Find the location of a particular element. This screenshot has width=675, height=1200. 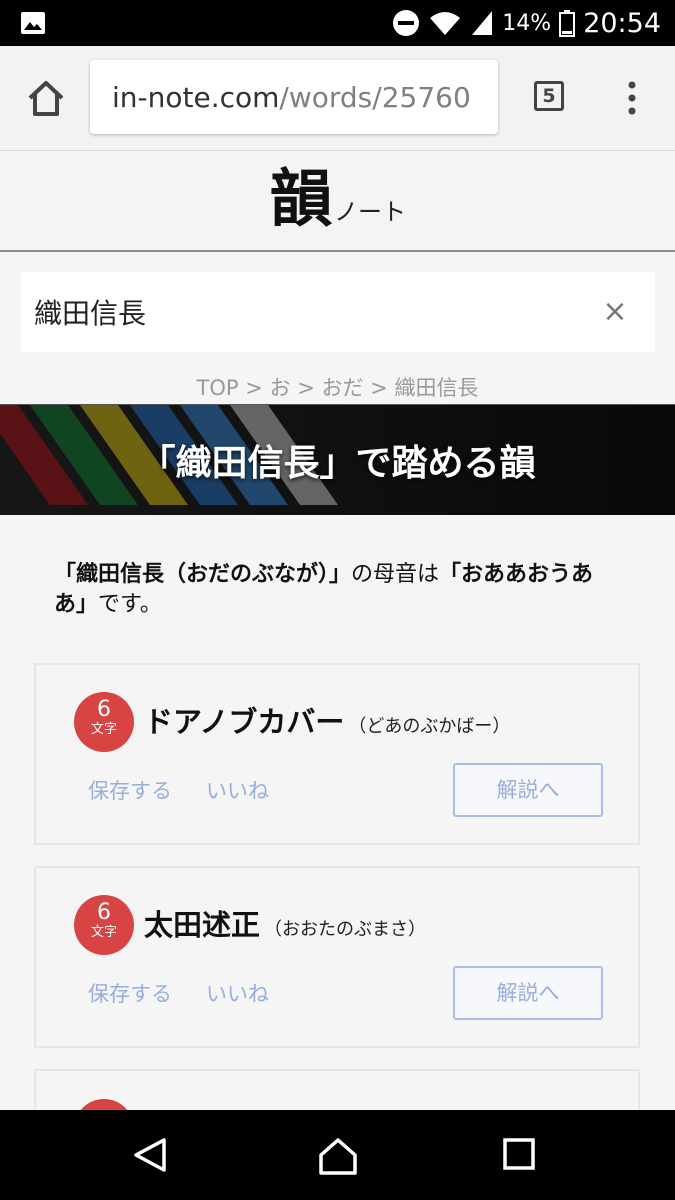

address-bar: in-note.com/words/25760 is located at coordinates (294, 97).